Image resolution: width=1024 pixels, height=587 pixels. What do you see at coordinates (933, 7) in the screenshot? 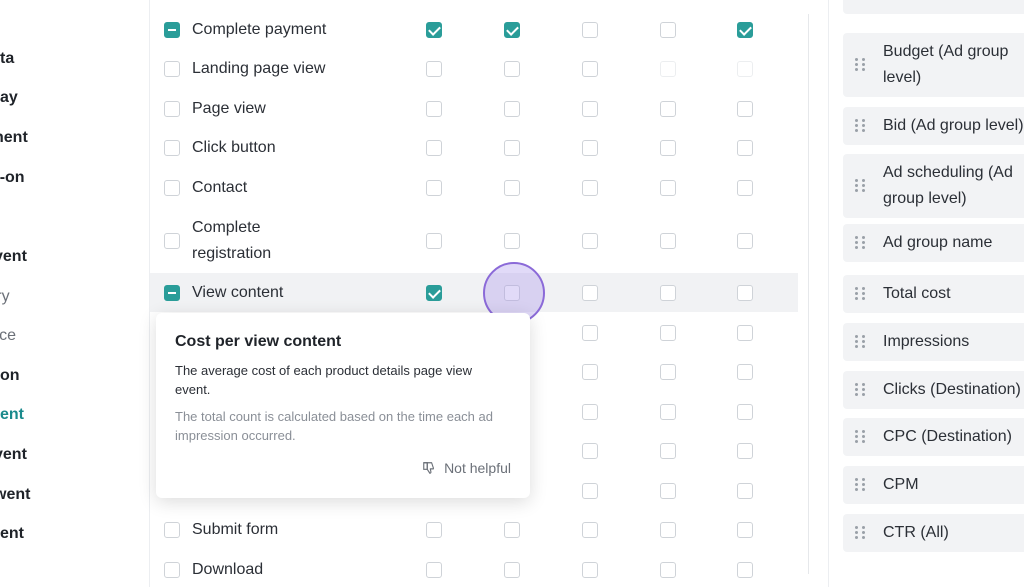
I see `selected-metric-item-partial` at bounding box center [933, 7].